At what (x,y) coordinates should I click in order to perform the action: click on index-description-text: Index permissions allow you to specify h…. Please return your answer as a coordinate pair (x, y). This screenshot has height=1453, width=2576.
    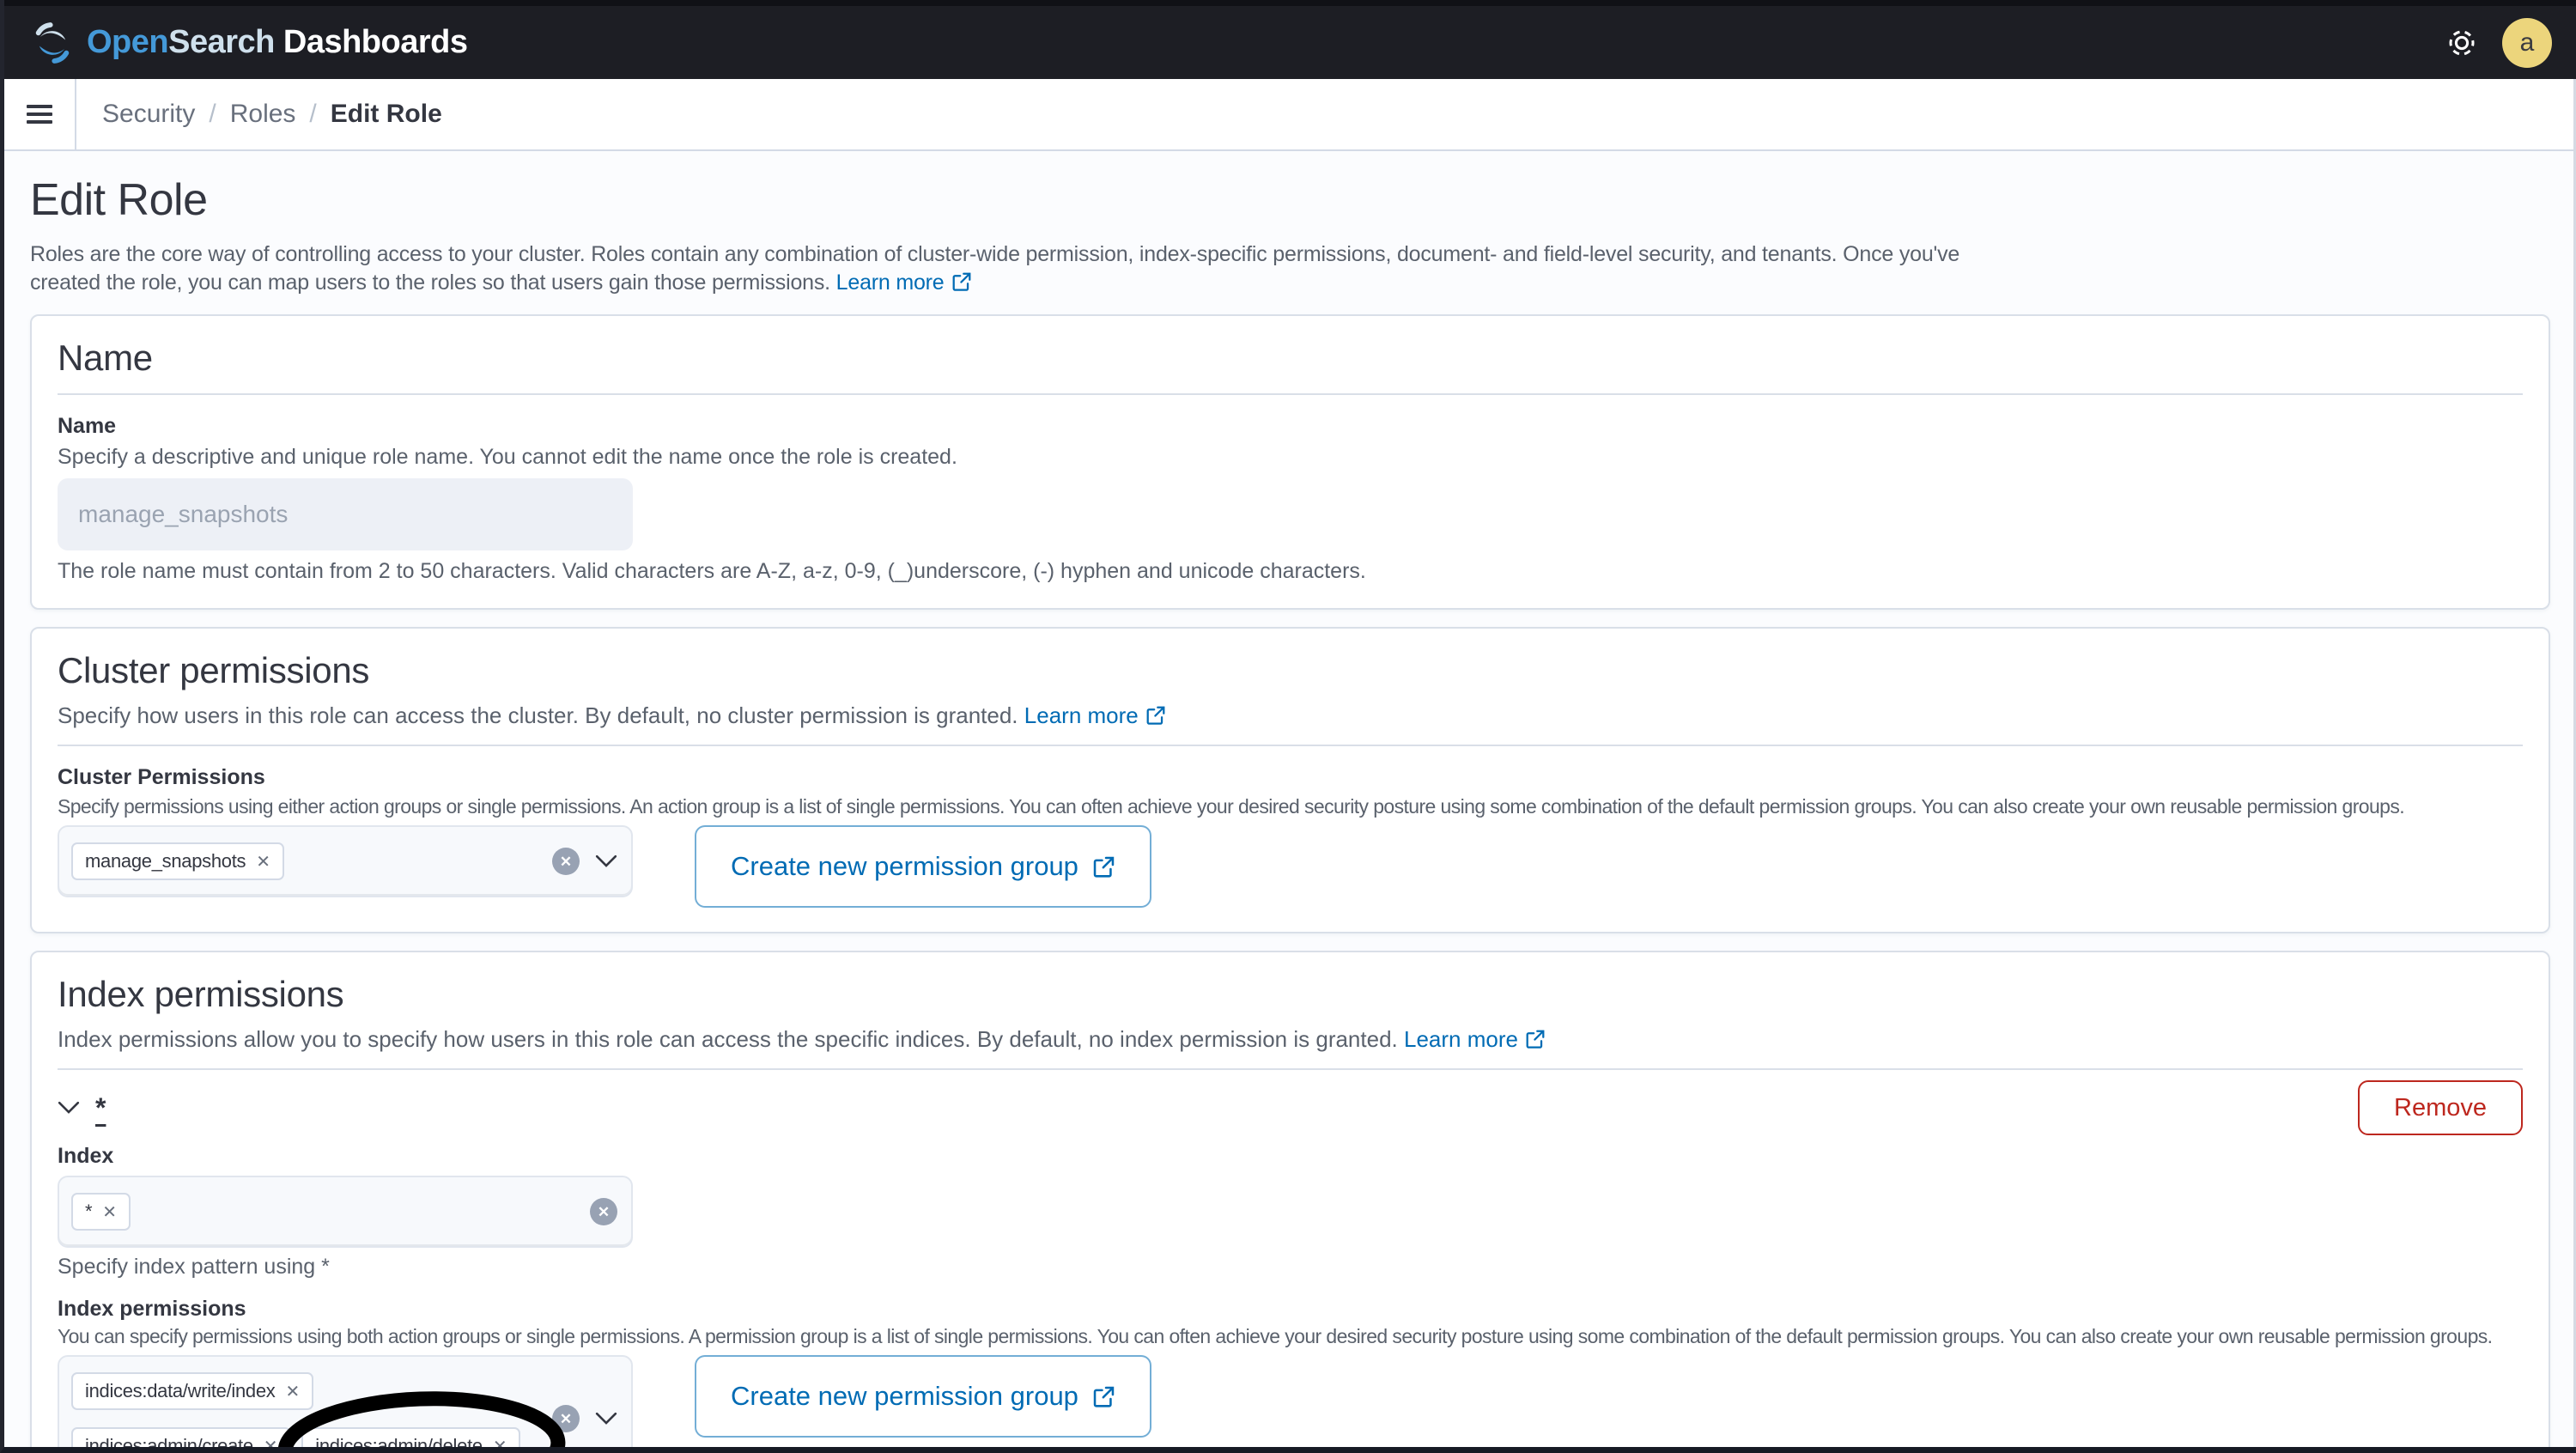
    Looking at the image, I should click on (728, 1039).